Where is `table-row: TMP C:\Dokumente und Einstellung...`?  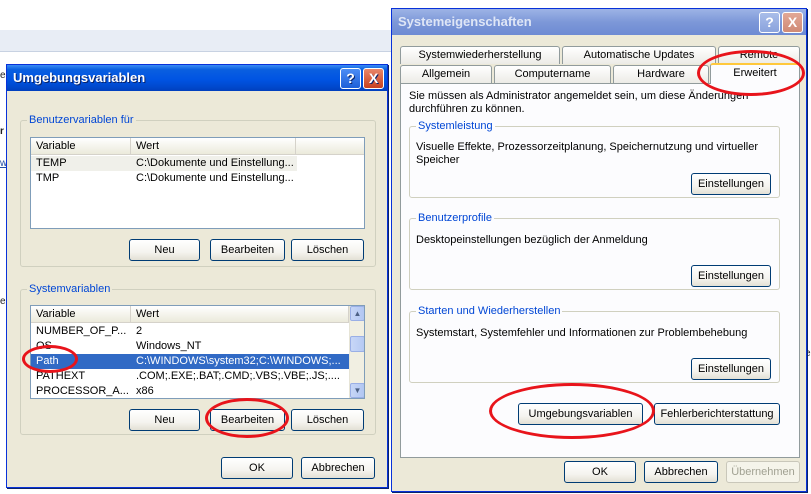 table-row: TMP C:\Dokumente und Einstellung... is located at coordinates (164, 178).